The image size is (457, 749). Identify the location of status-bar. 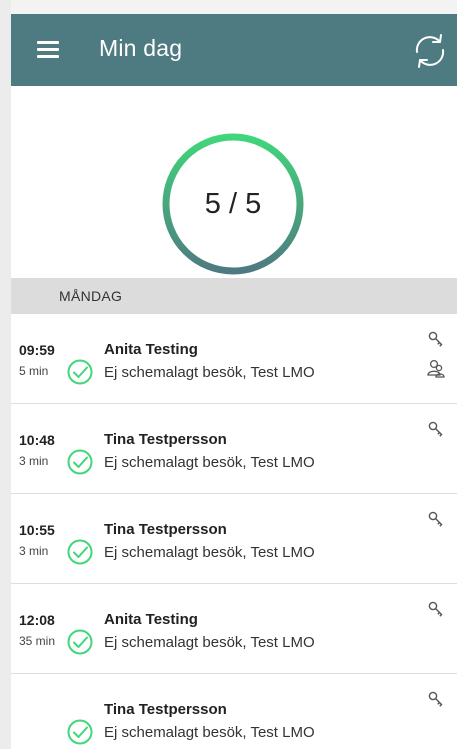
(234, 7).